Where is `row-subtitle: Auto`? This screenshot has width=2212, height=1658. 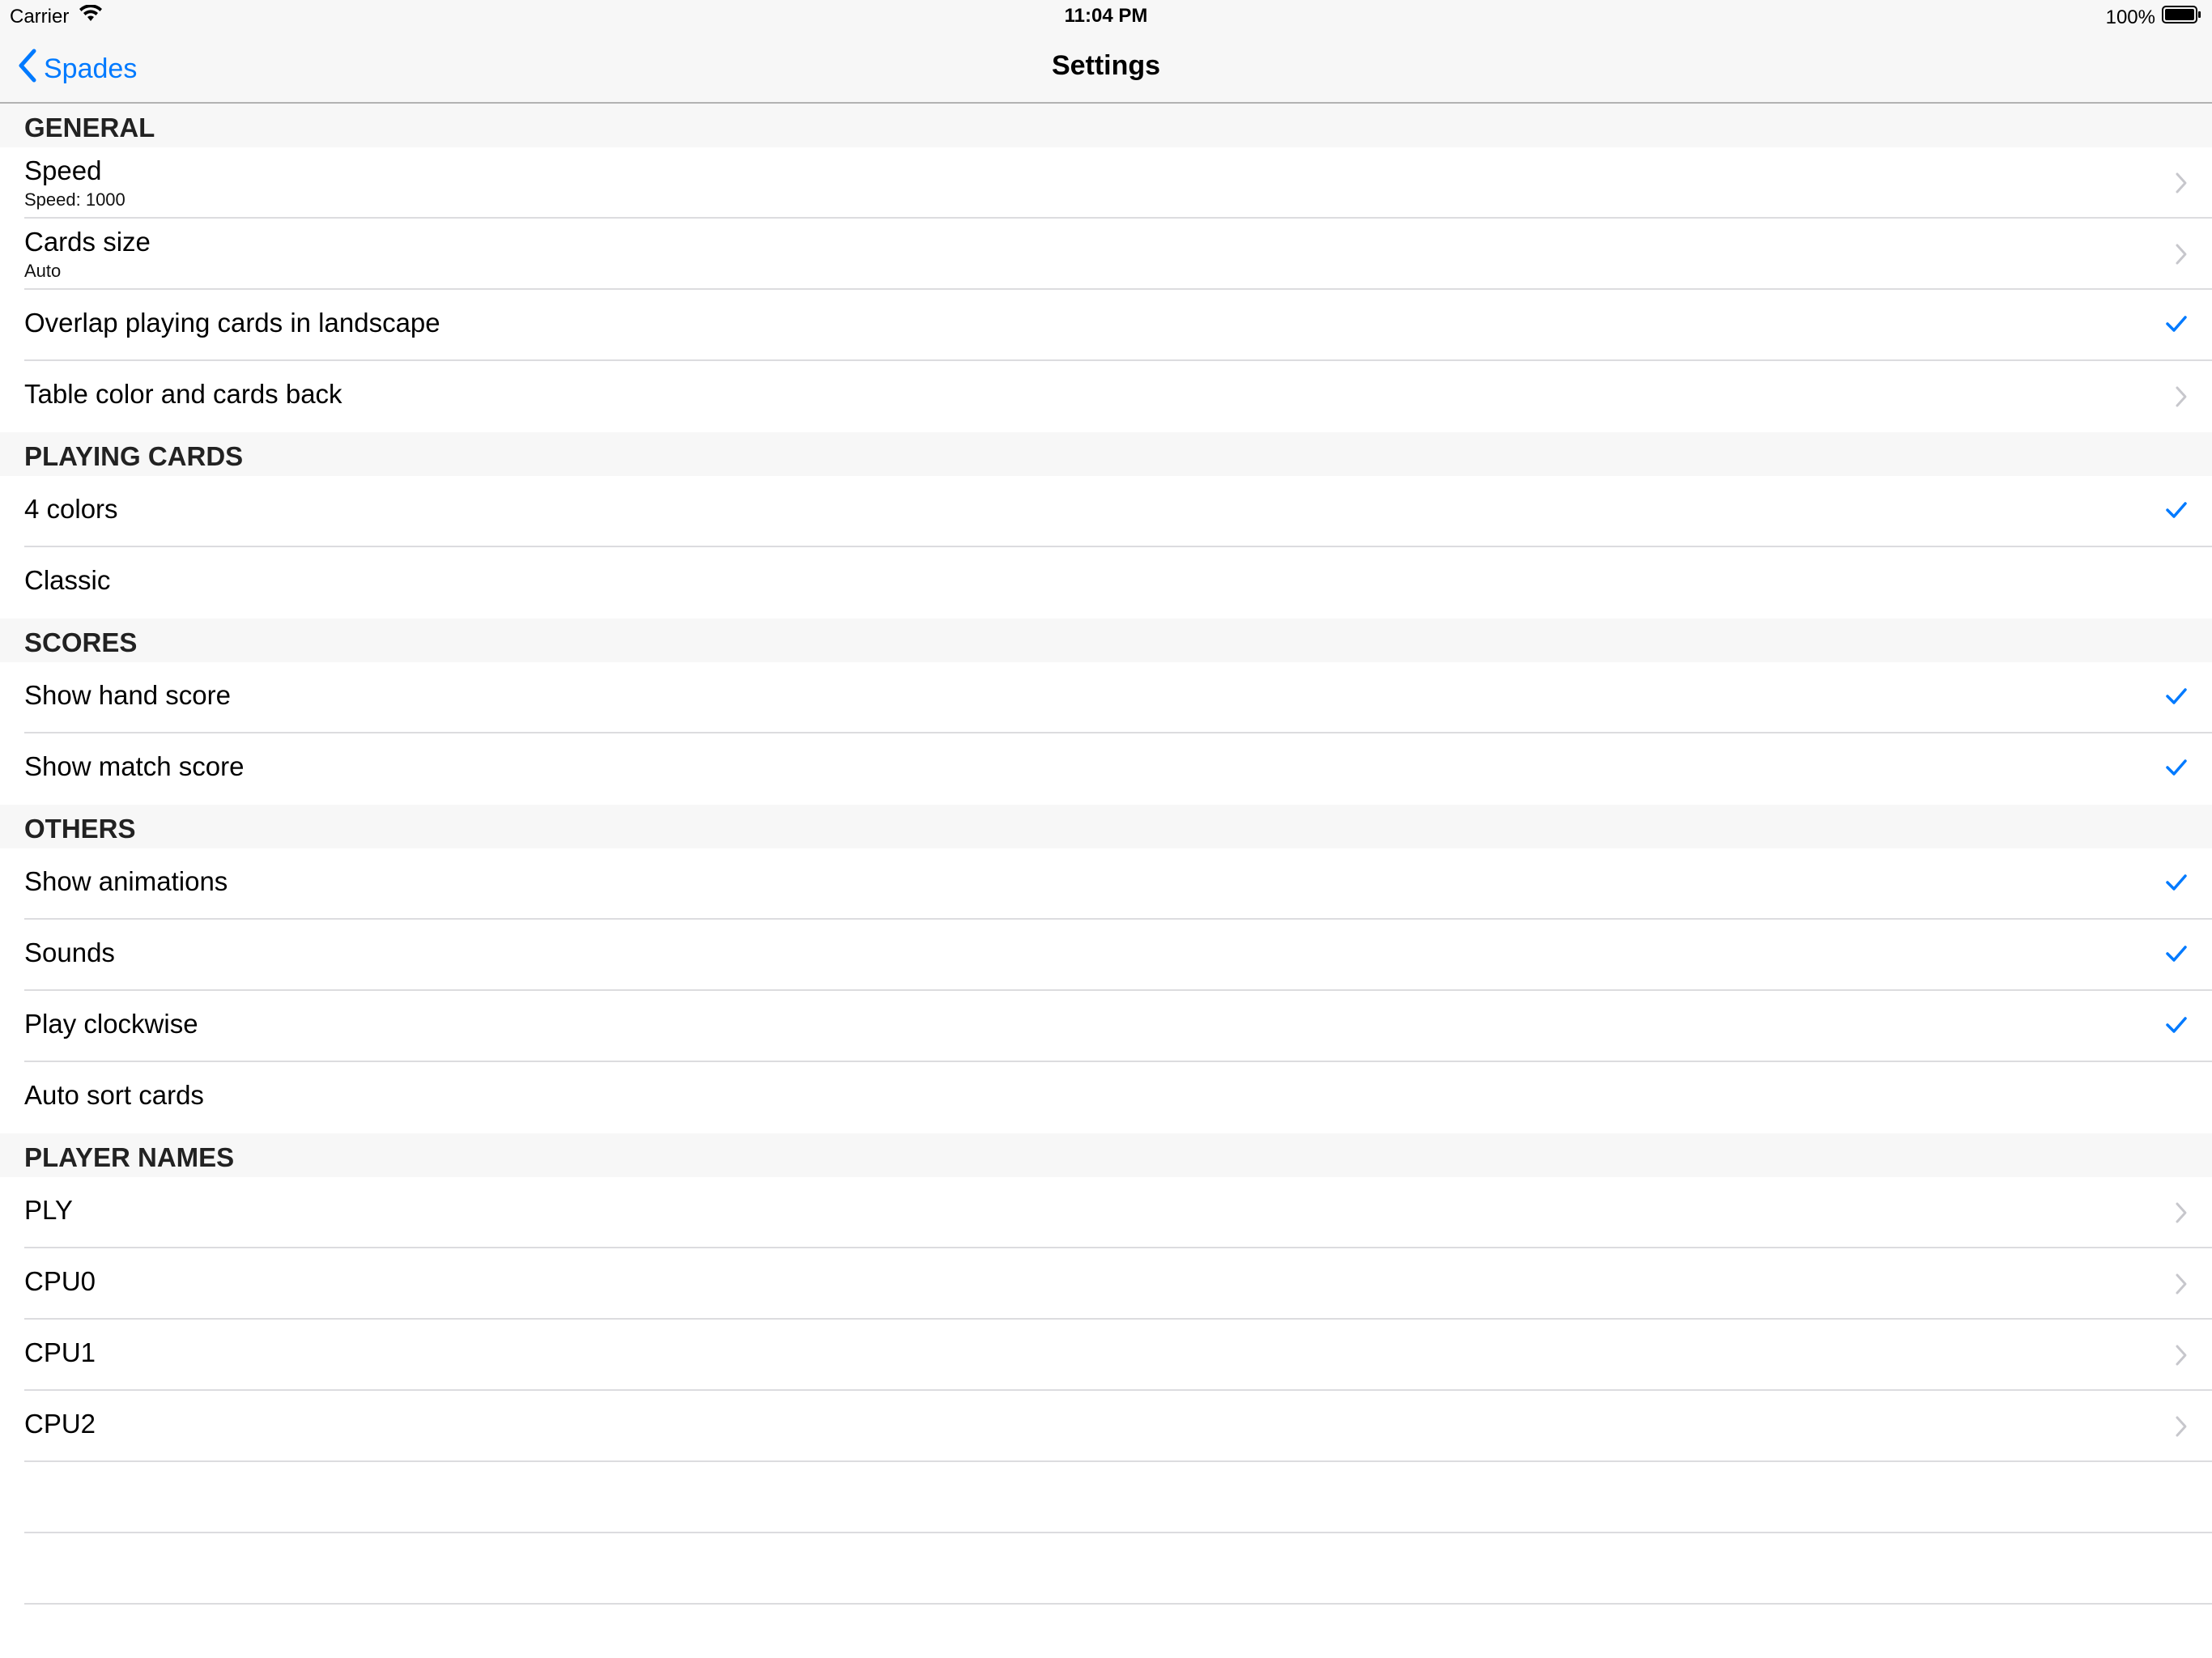 row-subtitle: Auto is located at coordinates (43, 271).